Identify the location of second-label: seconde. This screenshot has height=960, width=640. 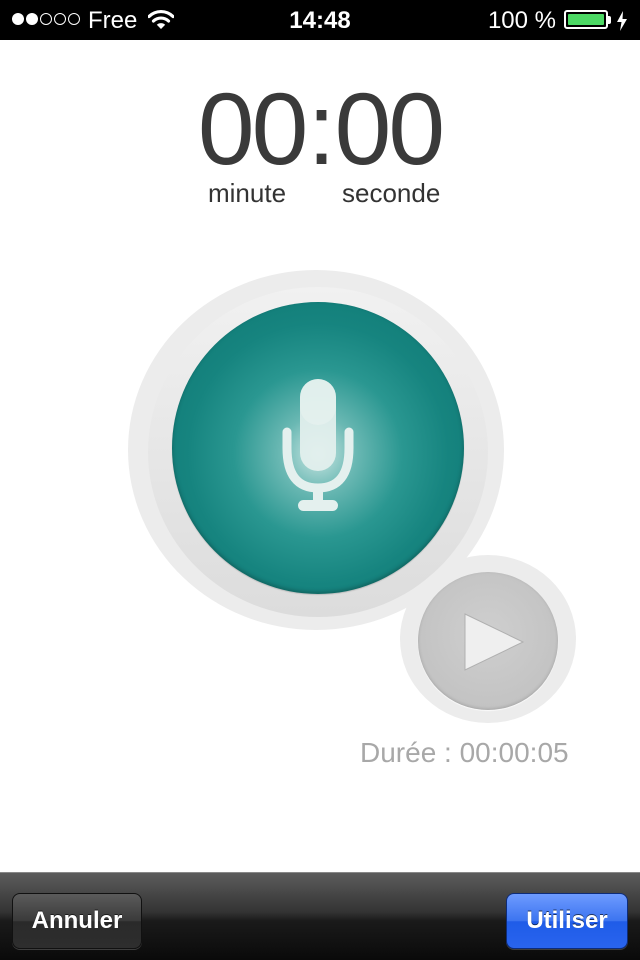
(391, 193).